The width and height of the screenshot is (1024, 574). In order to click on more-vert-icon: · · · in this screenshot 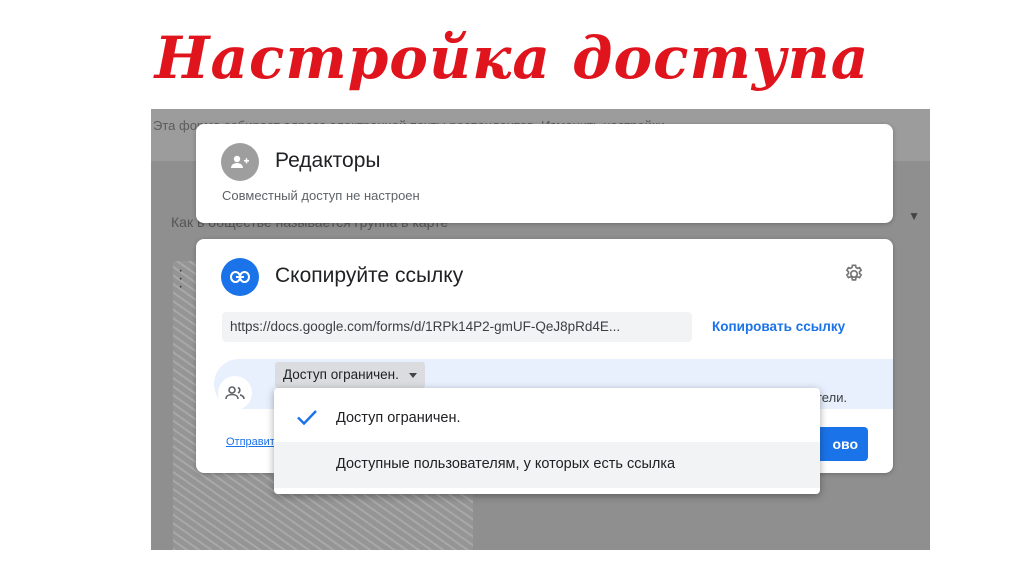, I will do `click(181, 278)`.